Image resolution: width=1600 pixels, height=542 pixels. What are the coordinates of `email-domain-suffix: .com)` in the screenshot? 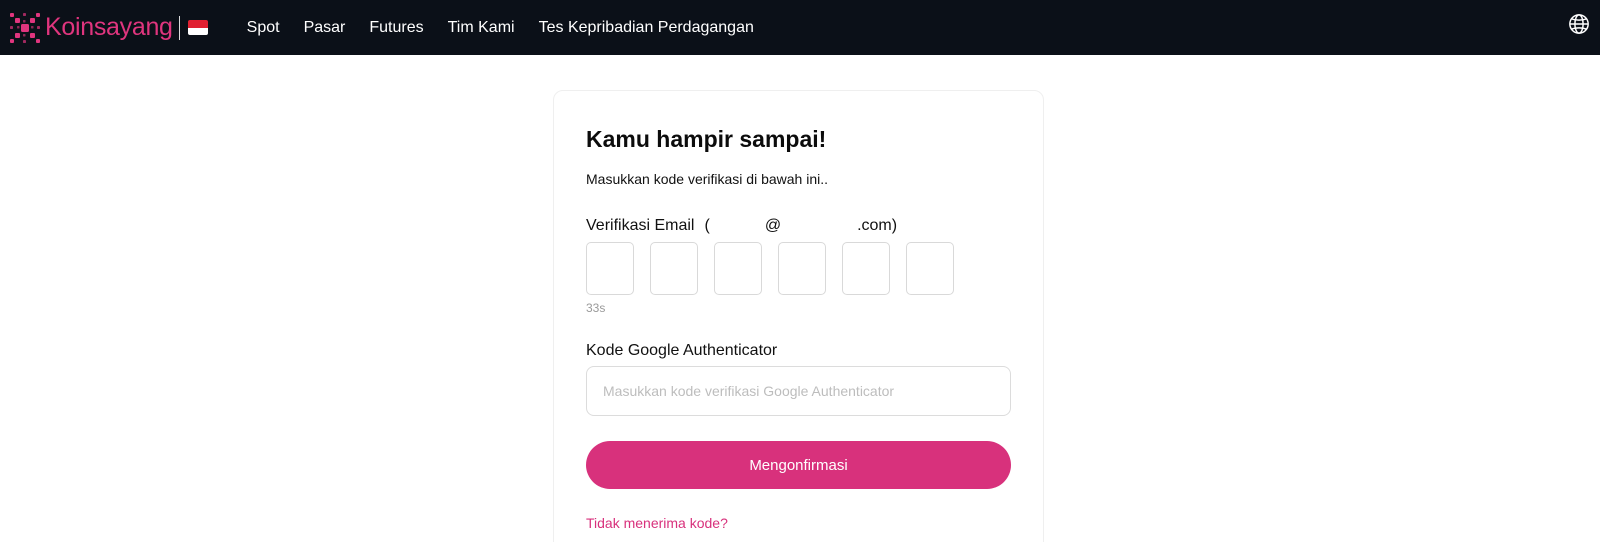 It's located at (877, 225).